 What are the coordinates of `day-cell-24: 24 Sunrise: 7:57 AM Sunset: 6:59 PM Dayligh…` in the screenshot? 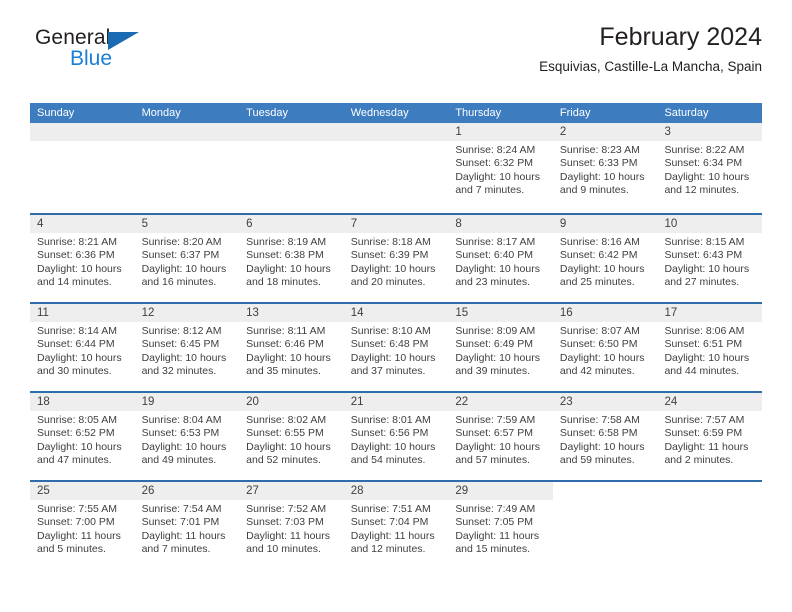 It's located at (710, 436).